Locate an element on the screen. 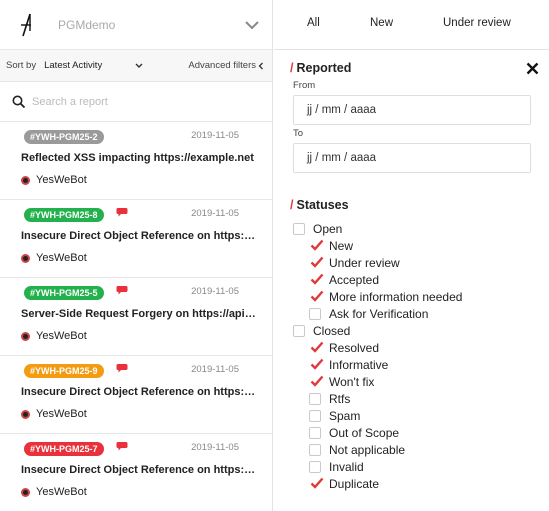  status-checkbox-row: Resolved is located at coordinates (344, 347).